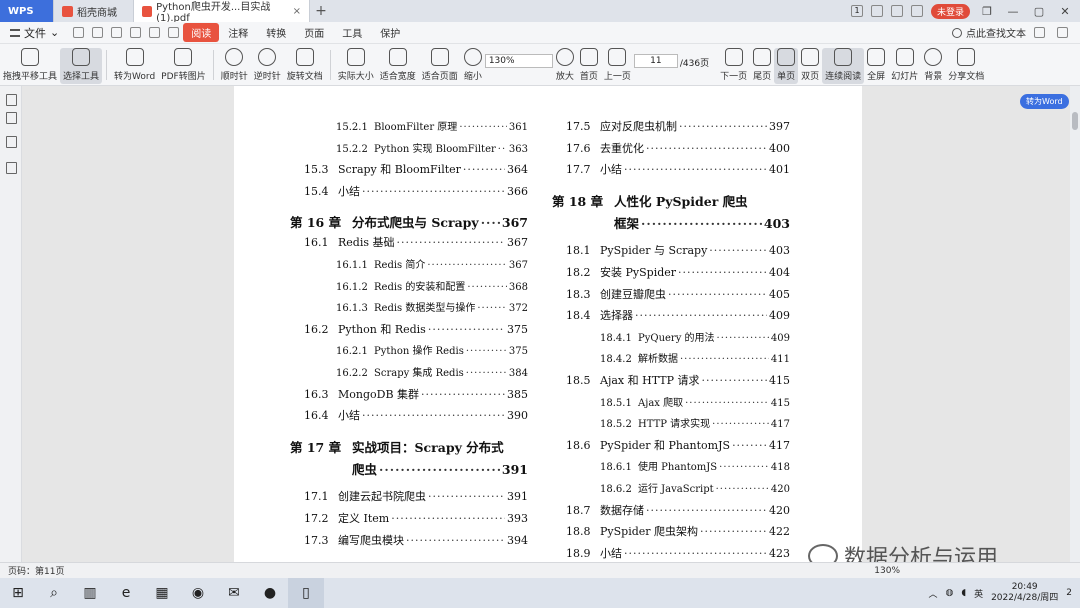 The height and width of the screenshot is (608, 1080). What do you see at coordinates (30, 66) in the screenshot?
I see `pan-tool-button: 拖拽平移工具` at bounding box center [30, 66].